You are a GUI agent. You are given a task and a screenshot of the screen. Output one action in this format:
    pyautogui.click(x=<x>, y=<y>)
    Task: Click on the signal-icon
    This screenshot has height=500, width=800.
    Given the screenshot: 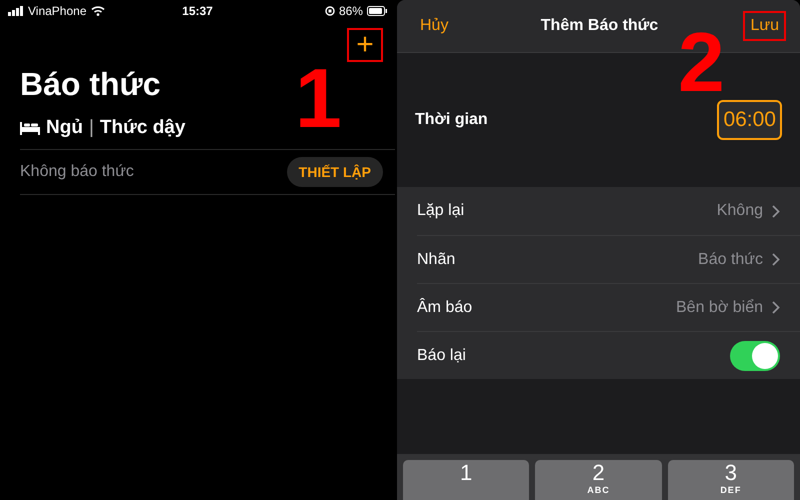 What is the action you would take?
    pyautogui.click(x=16, y=11)
    